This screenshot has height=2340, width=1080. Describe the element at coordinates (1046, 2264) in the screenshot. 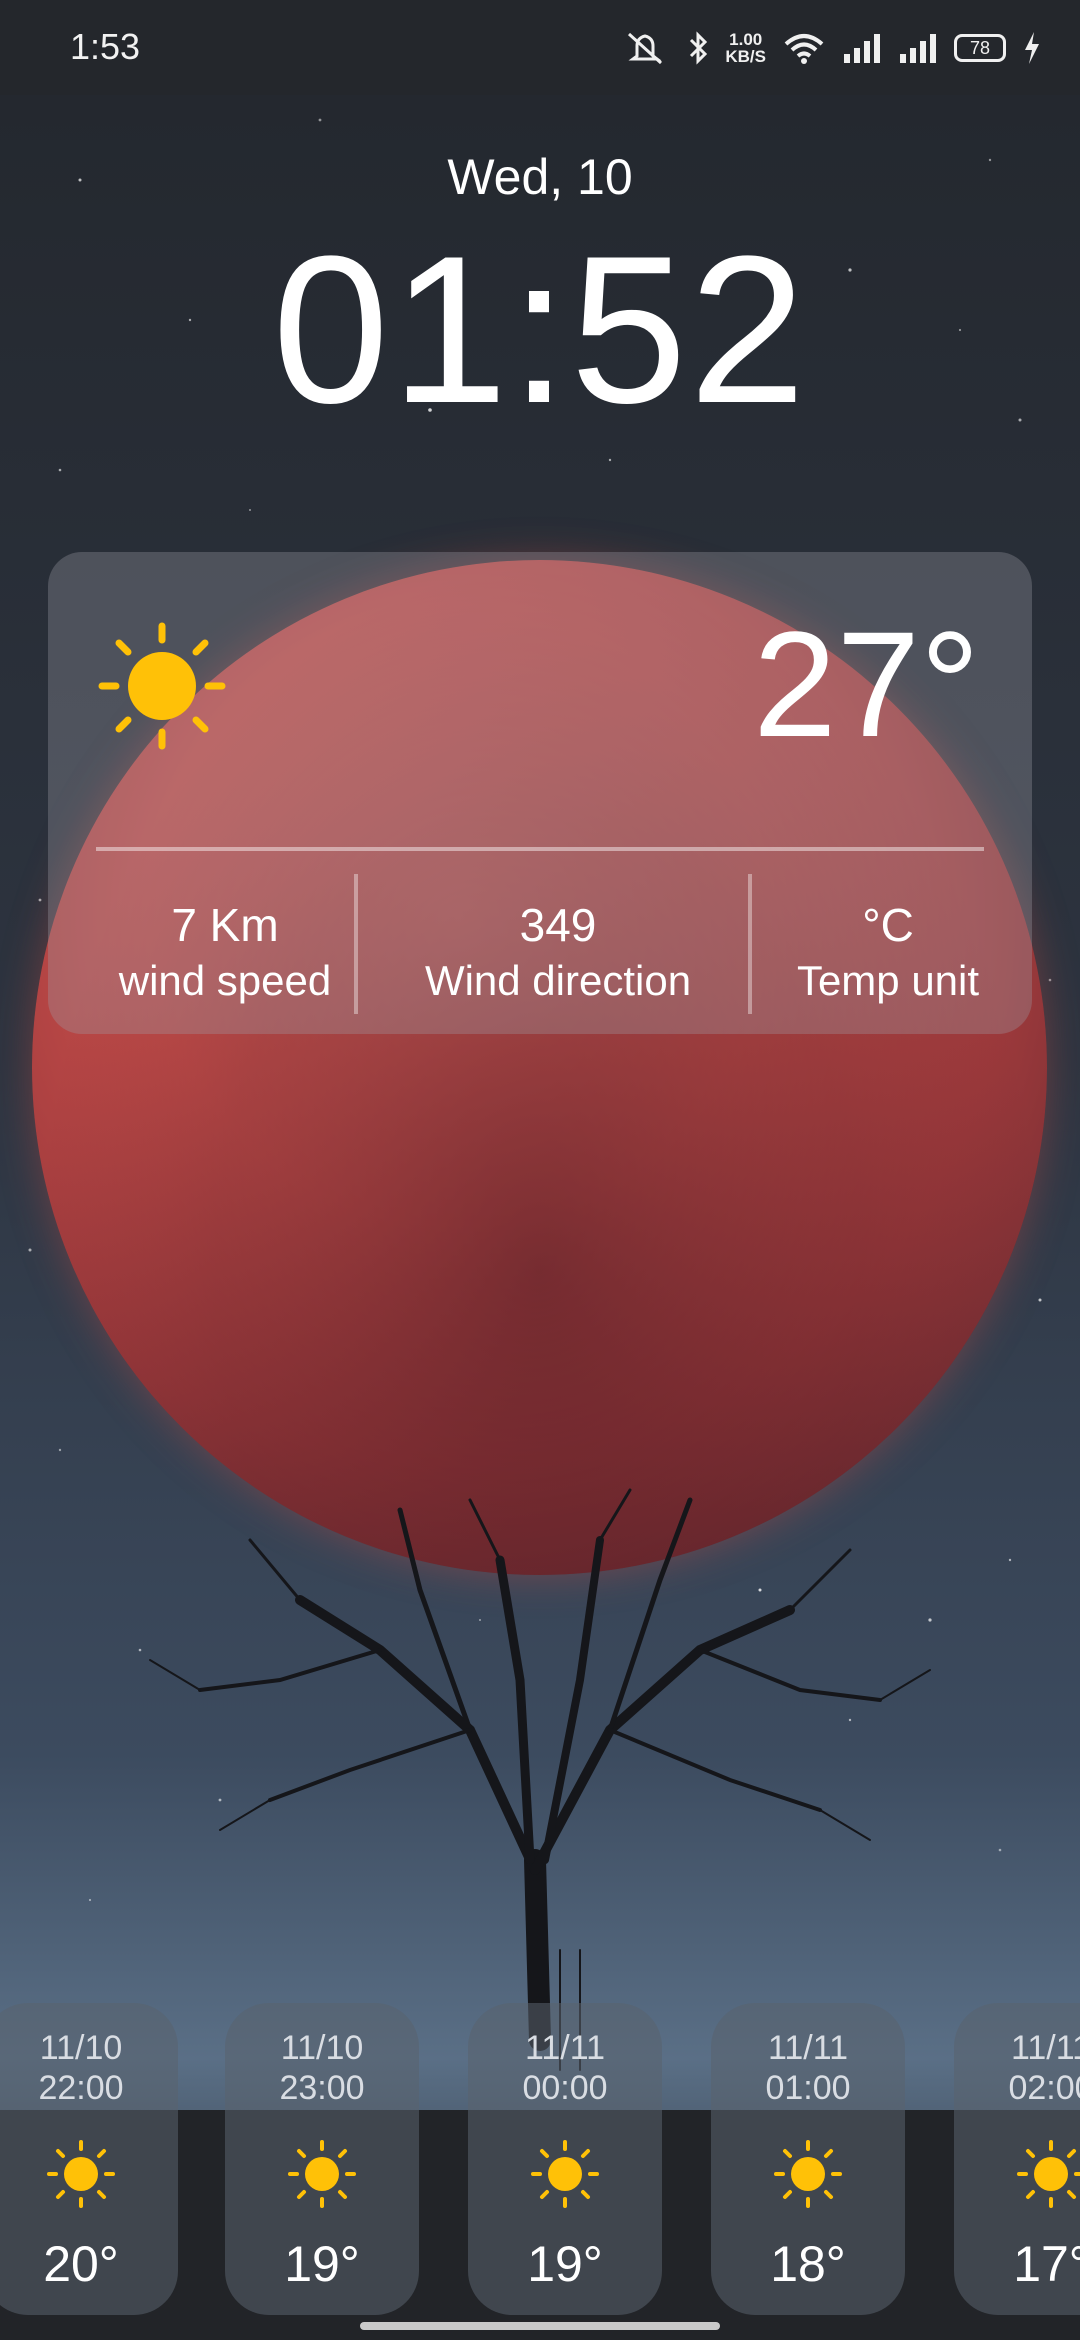

I see `forecast-temperature: 17°` at that location.